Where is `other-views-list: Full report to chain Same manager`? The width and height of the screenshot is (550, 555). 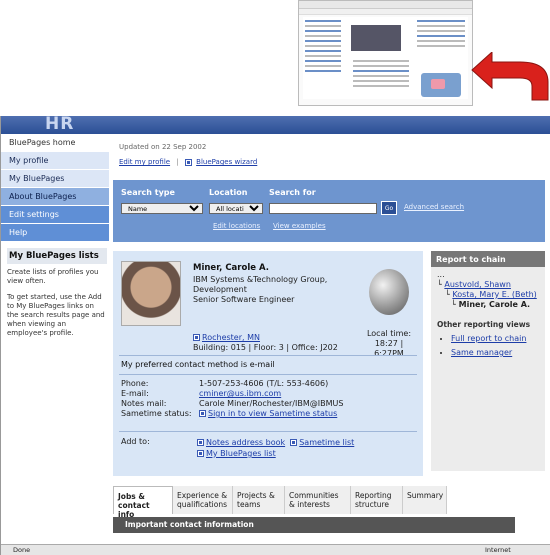 other-views-list: Full report to chain Same manager is located at coordinates (488, 346).